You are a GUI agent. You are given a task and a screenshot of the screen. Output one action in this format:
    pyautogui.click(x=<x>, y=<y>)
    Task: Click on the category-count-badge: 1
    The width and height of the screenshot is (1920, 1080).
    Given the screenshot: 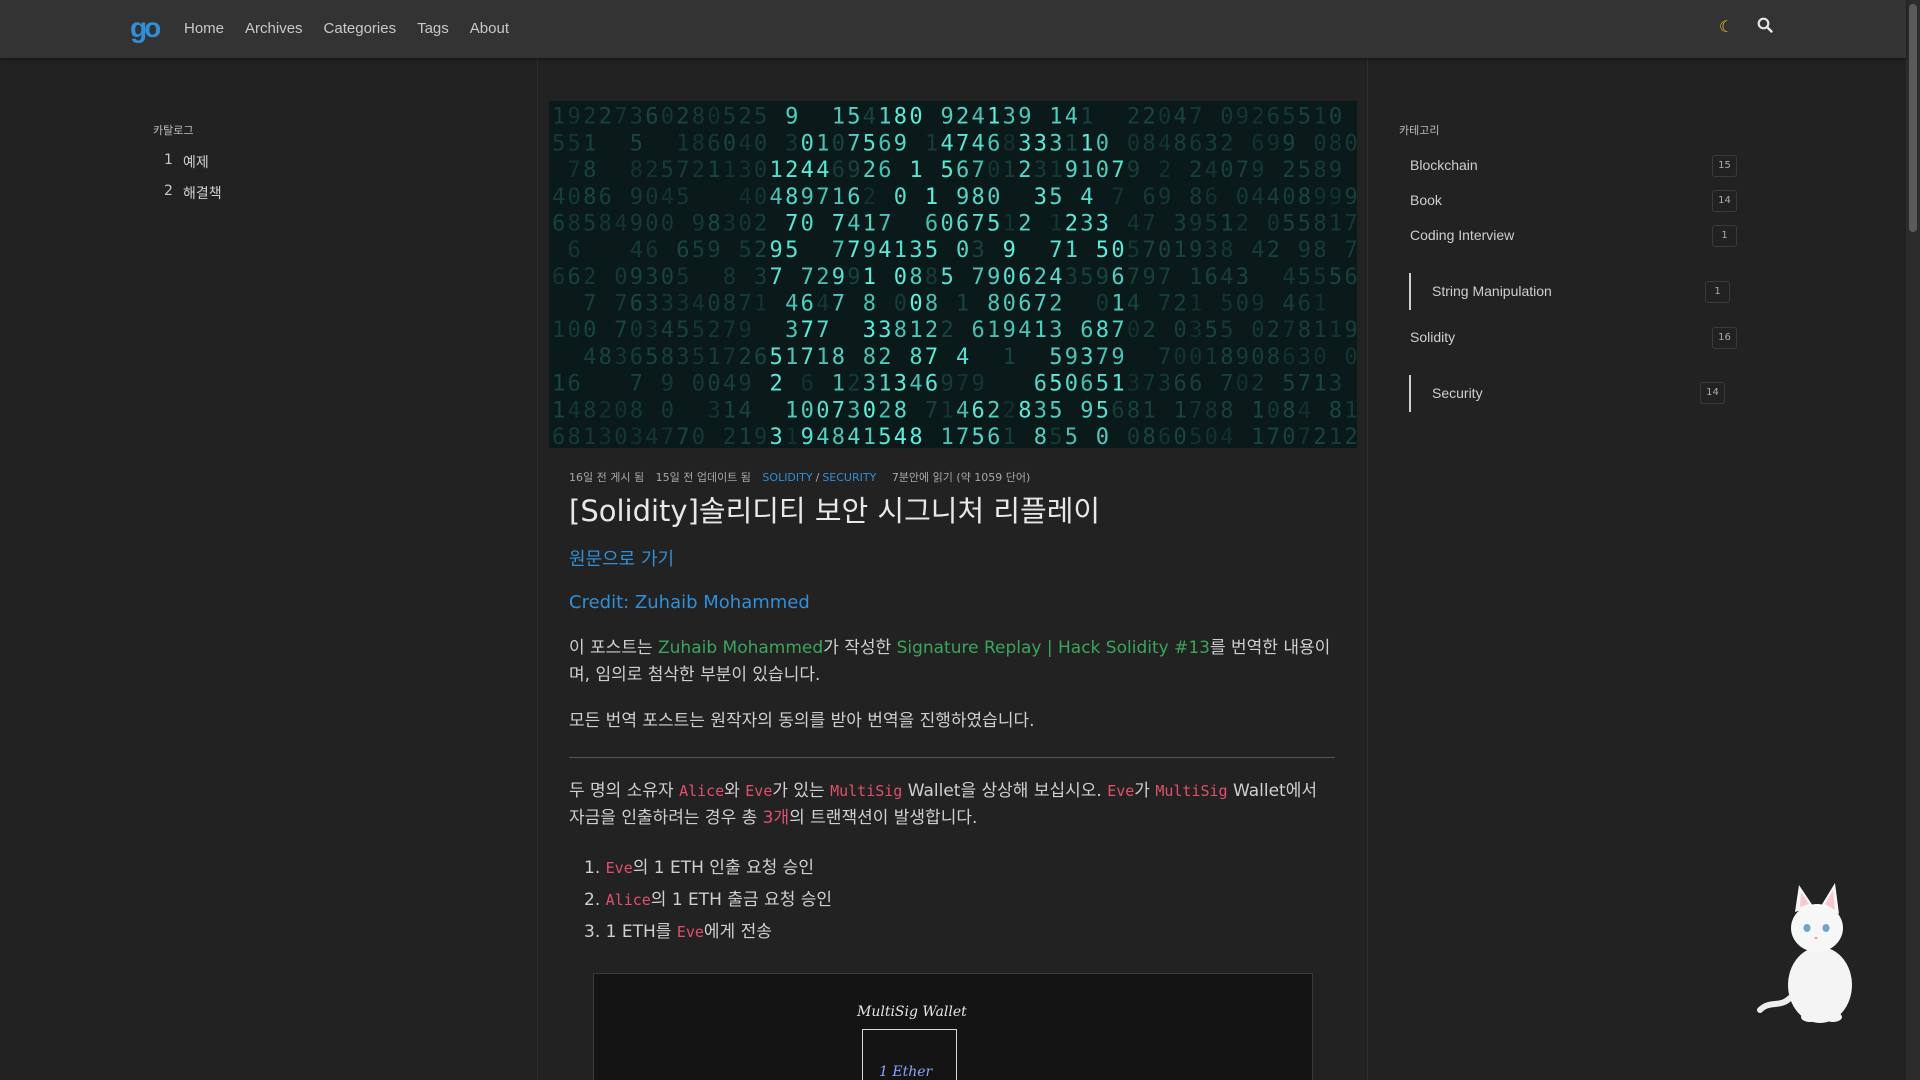 What is the action you would take?
    pyautogui.click(x=1717, y=292)
    